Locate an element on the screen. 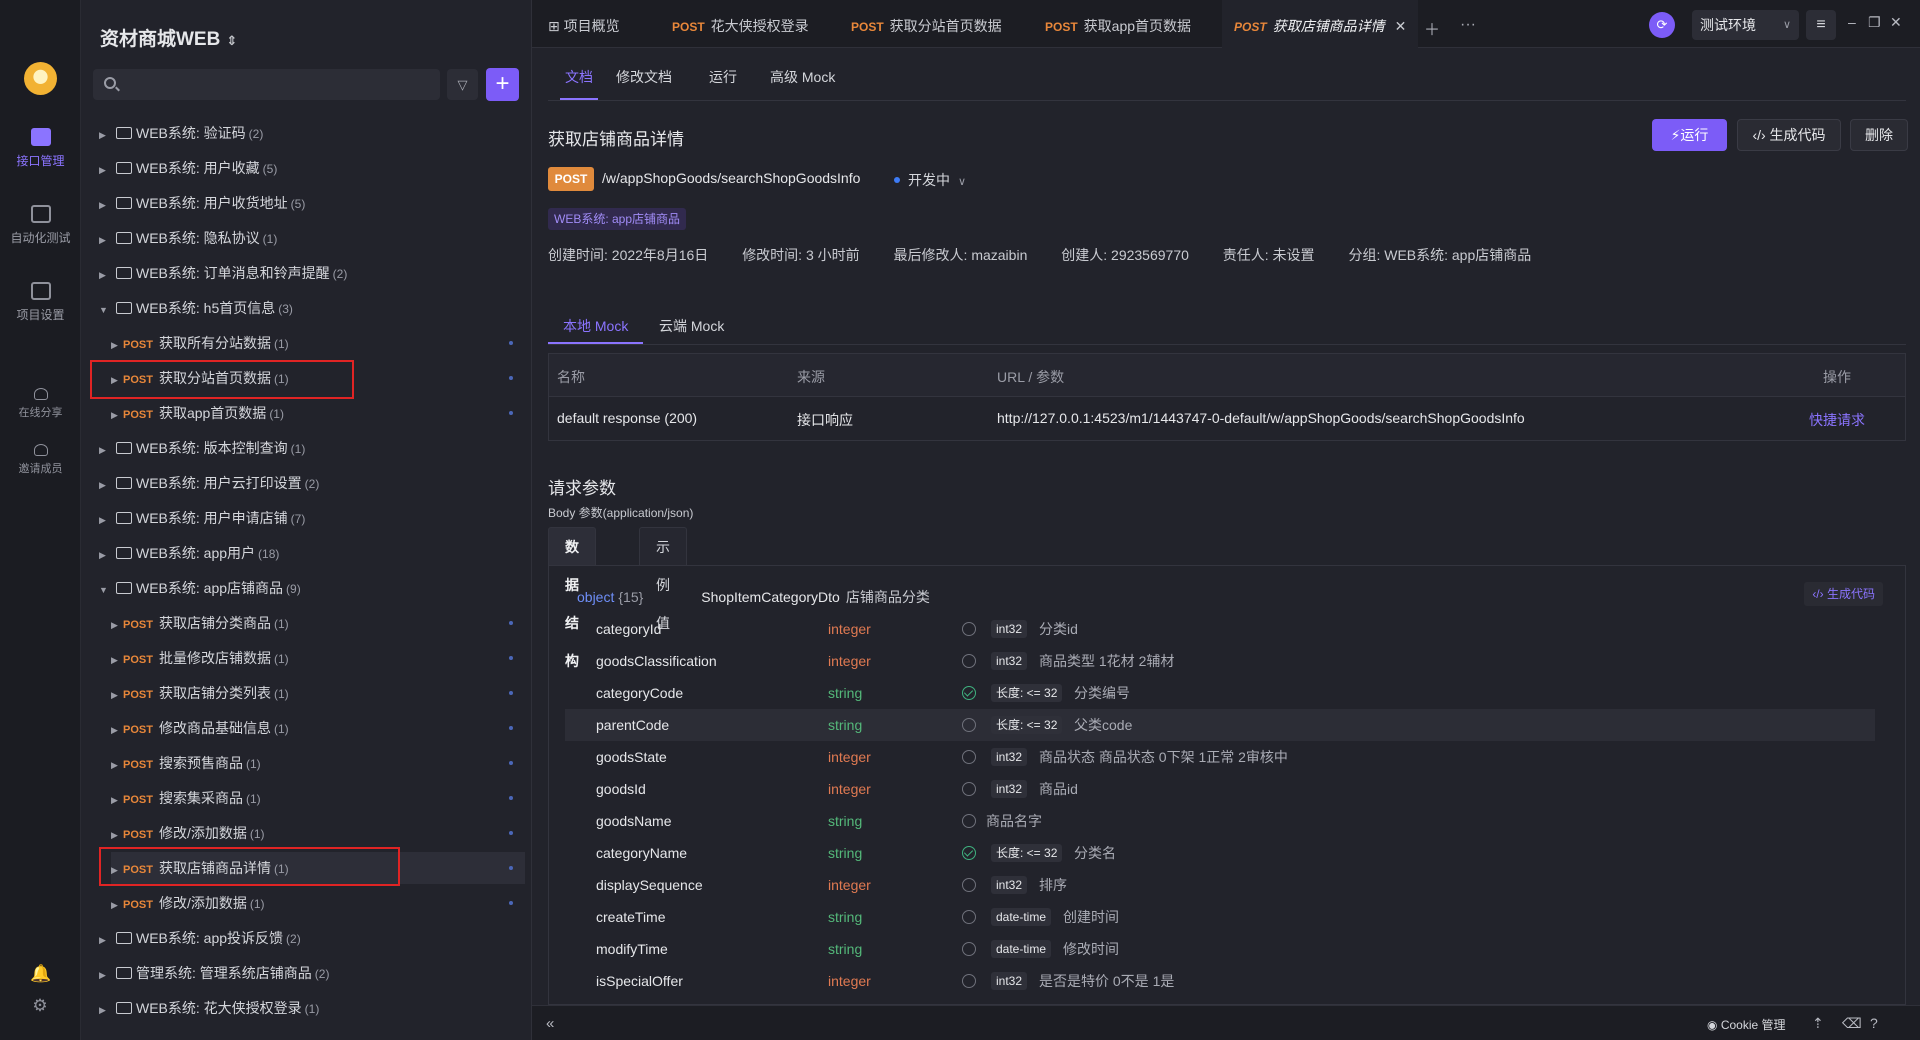 The image size is (1920, 1040). rail-item-share: 在线分享 is located at coordinates (40, 404).